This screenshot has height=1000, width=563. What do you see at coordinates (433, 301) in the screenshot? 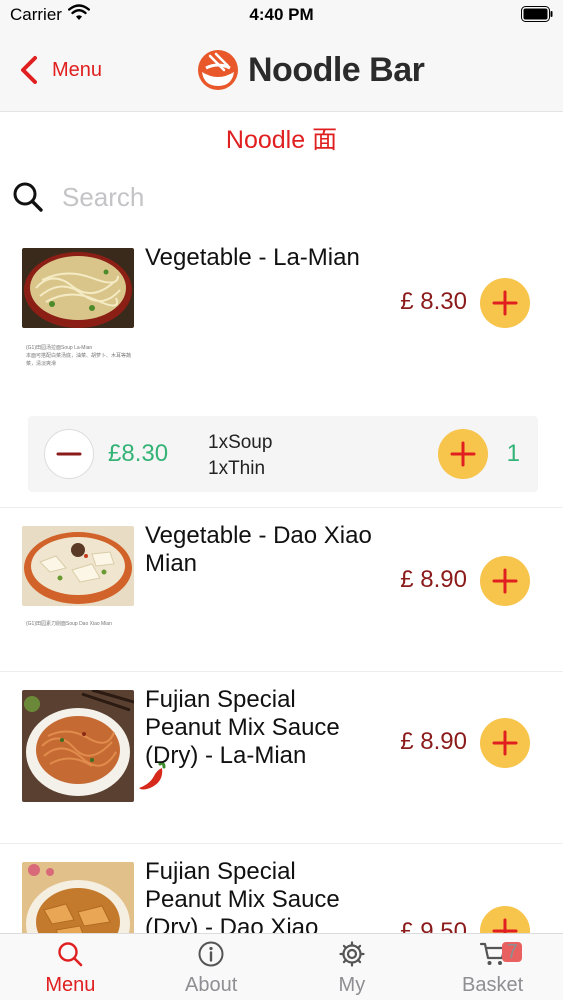
I see `item-price: £ 8.30` at bounding box center [433, 301].